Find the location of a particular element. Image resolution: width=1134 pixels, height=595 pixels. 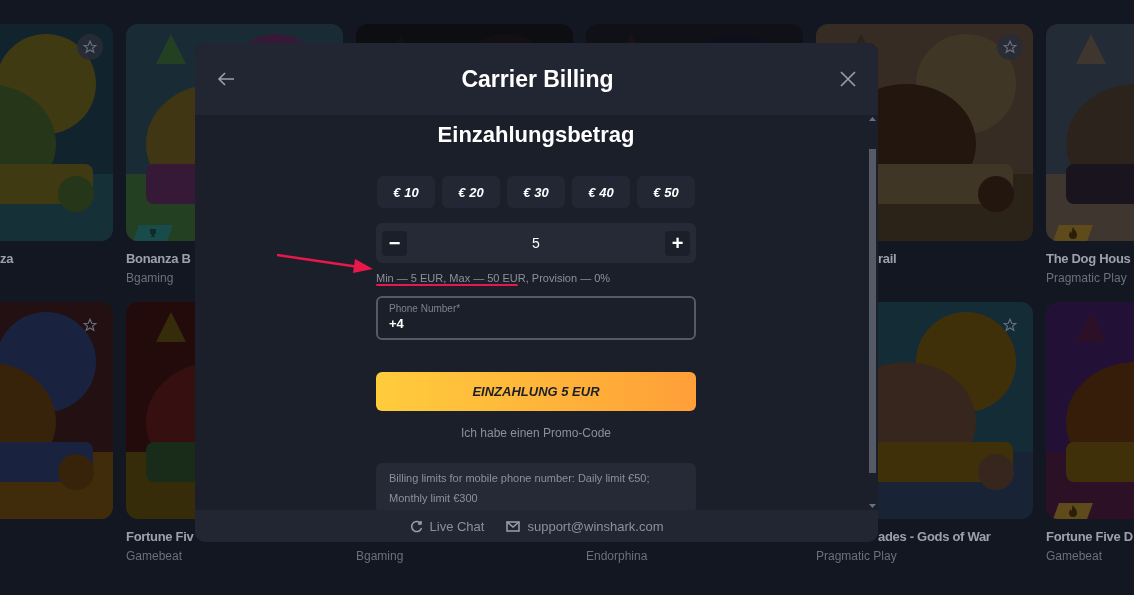

deposit-button: EINZAHLUNG 5 EUR is located at coordinates (536, 391).